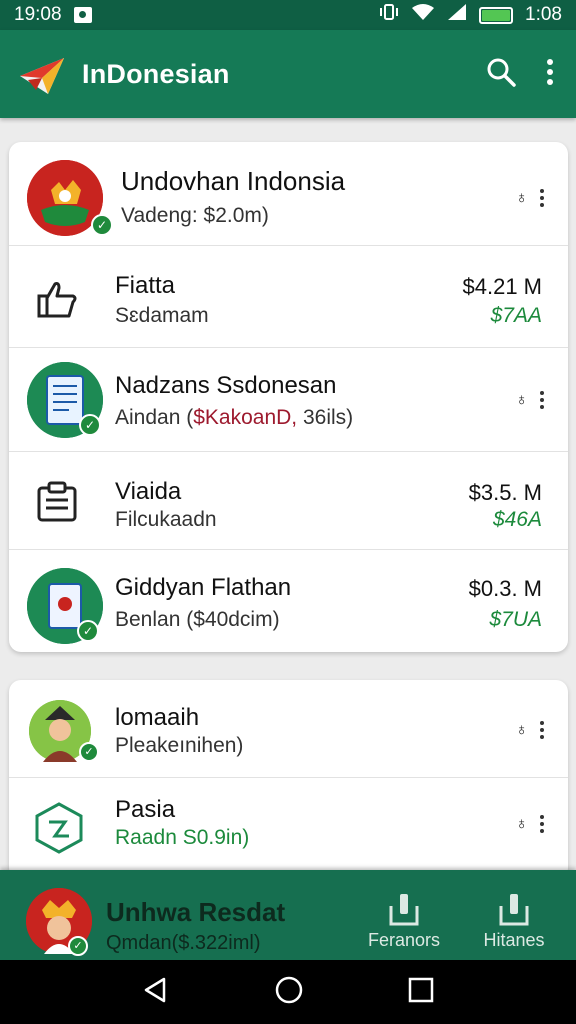  Describe the element at coordinates (38, 14) in the screenshot. I see `status-time-left: 19:08` at that location.